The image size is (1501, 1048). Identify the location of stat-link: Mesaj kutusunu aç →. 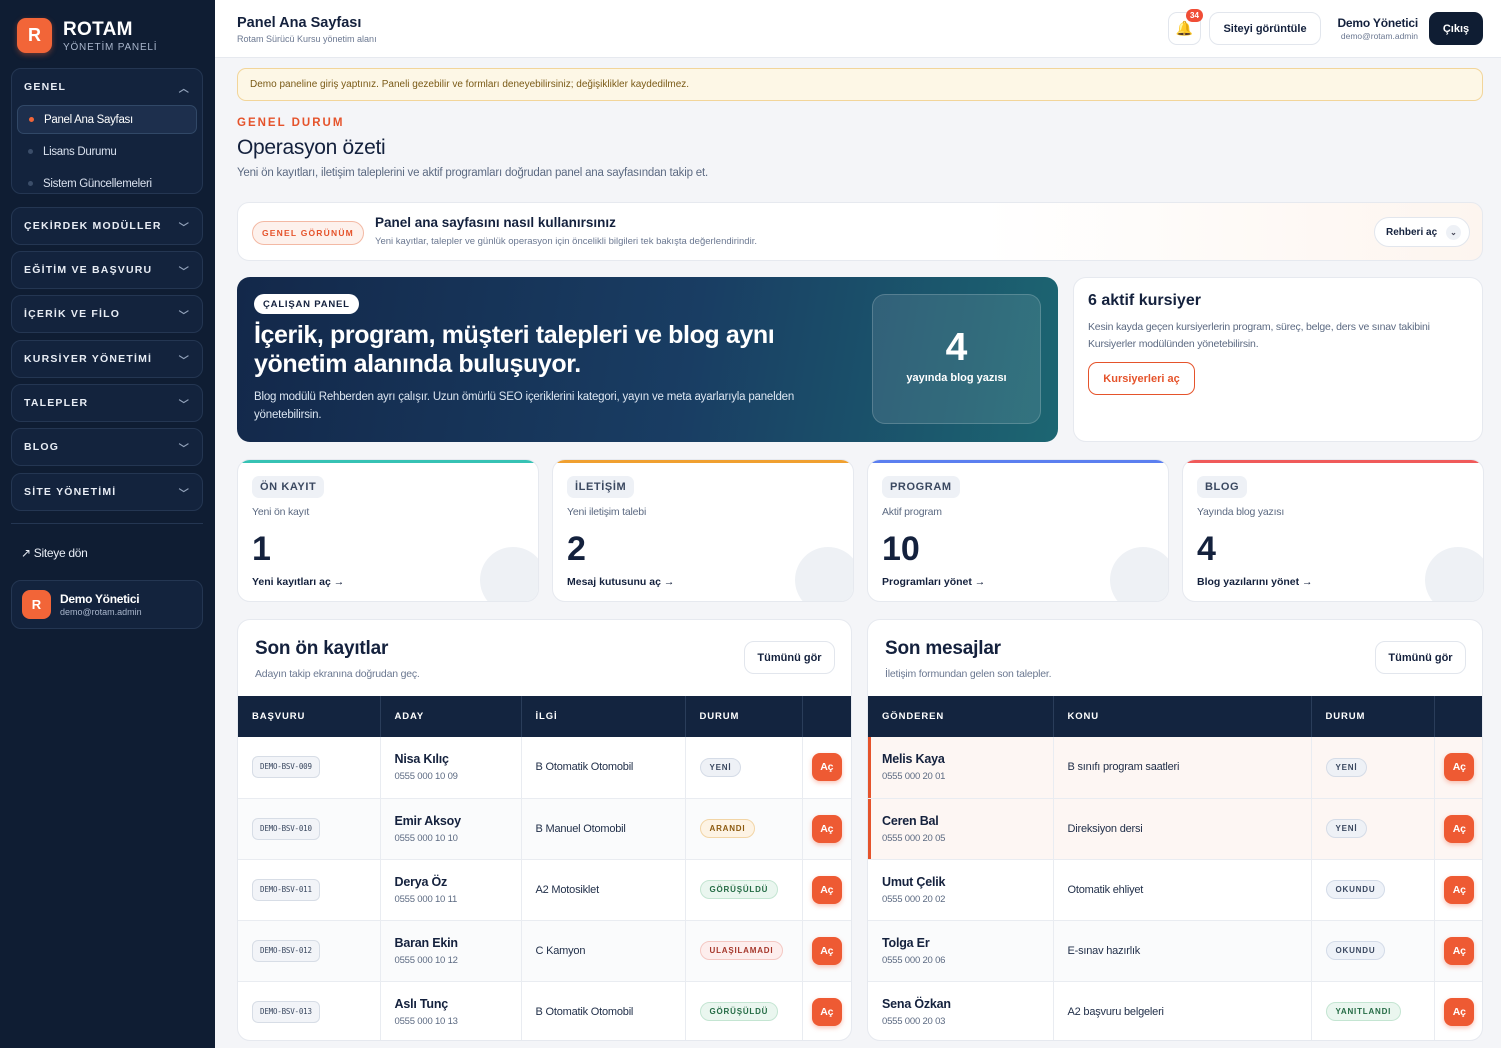
(620, 582).